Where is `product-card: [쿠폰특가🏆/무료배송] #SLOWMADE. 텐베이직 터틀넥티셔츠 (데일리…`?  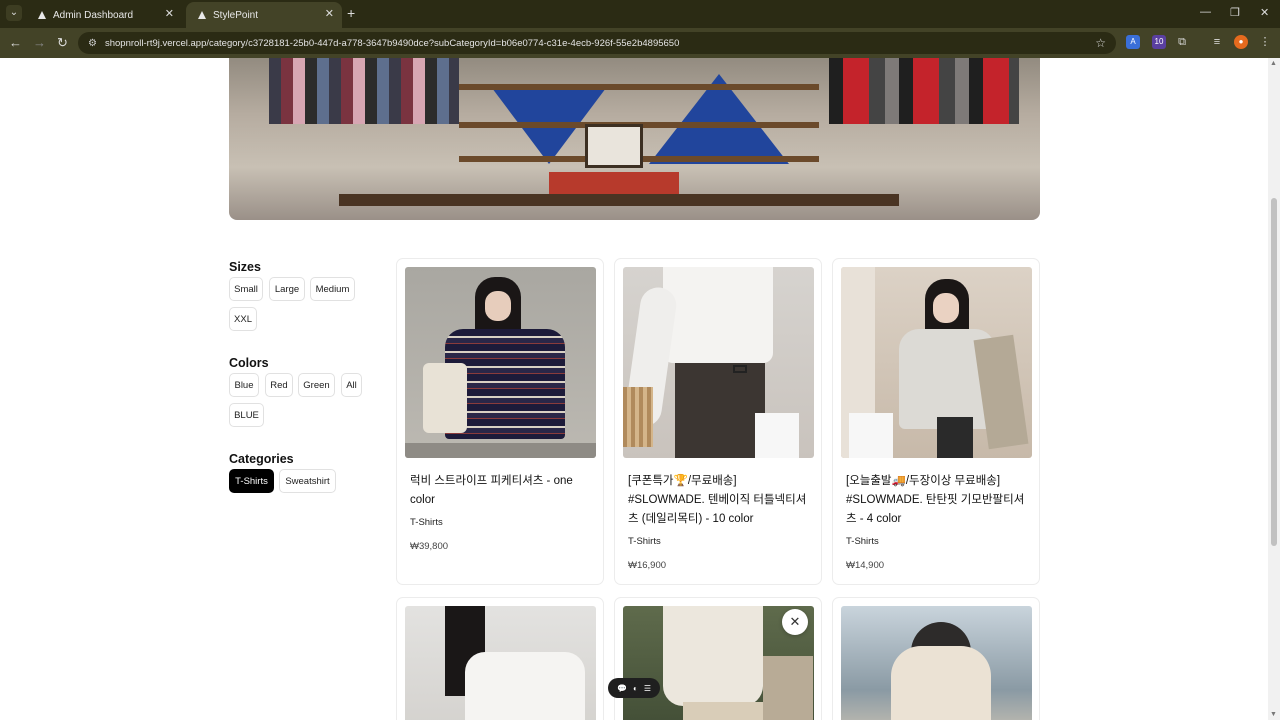
product-card: [쿠폰특가🏆/무료배송] #SLOWMADE. 텐베이직 터틀넥티셔츠 (데일리… is located at coordinates (718, 421).